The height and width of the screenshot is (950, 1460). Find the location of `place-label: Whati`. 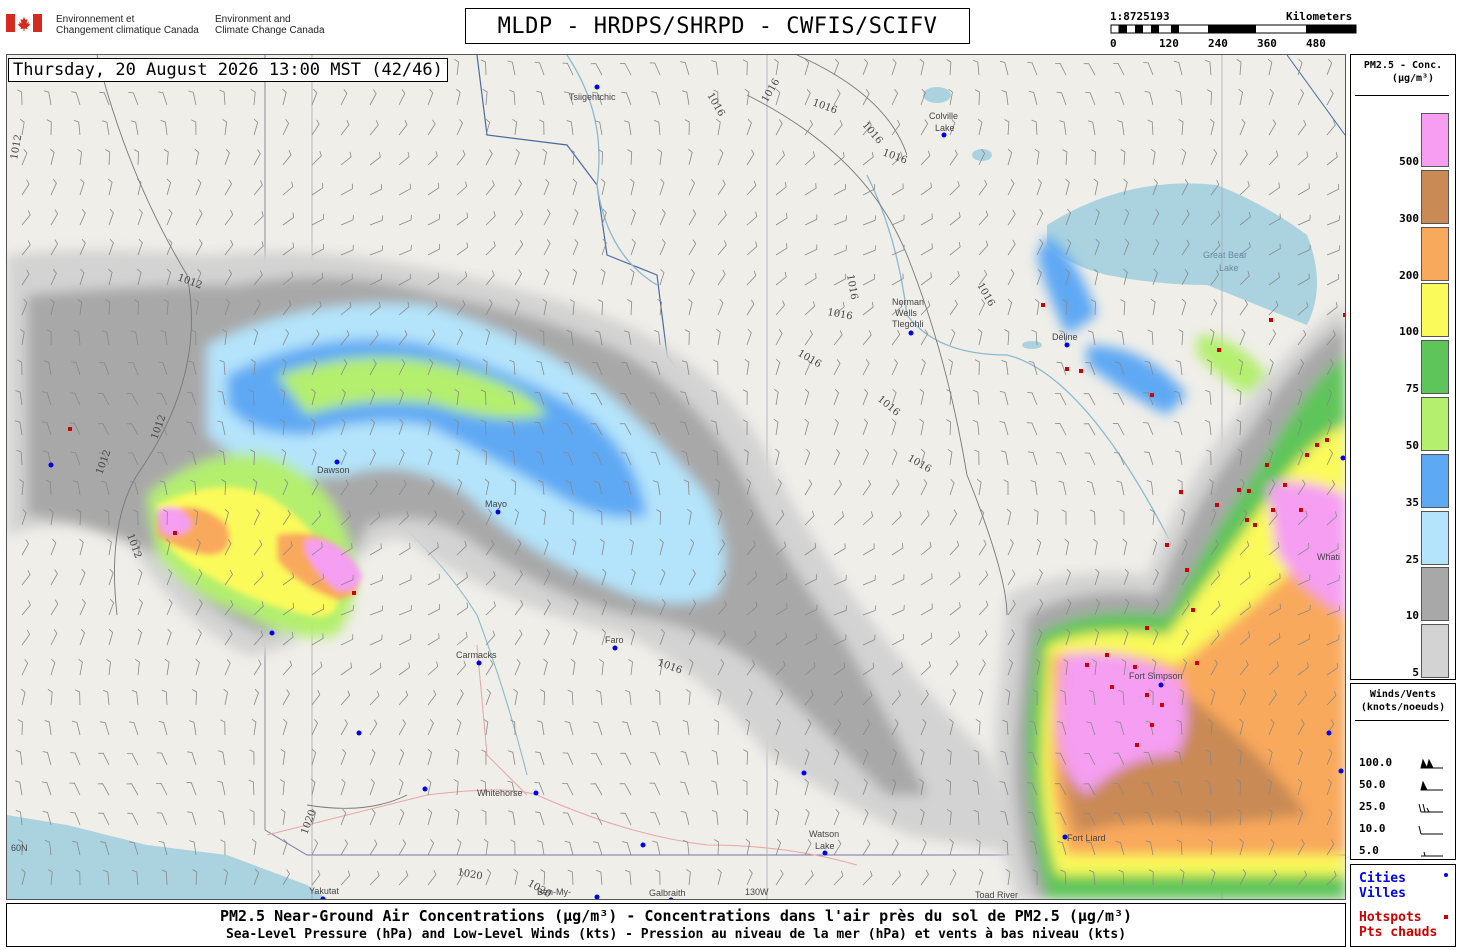

place-label: Whati is located at coordinates (1328, 557).